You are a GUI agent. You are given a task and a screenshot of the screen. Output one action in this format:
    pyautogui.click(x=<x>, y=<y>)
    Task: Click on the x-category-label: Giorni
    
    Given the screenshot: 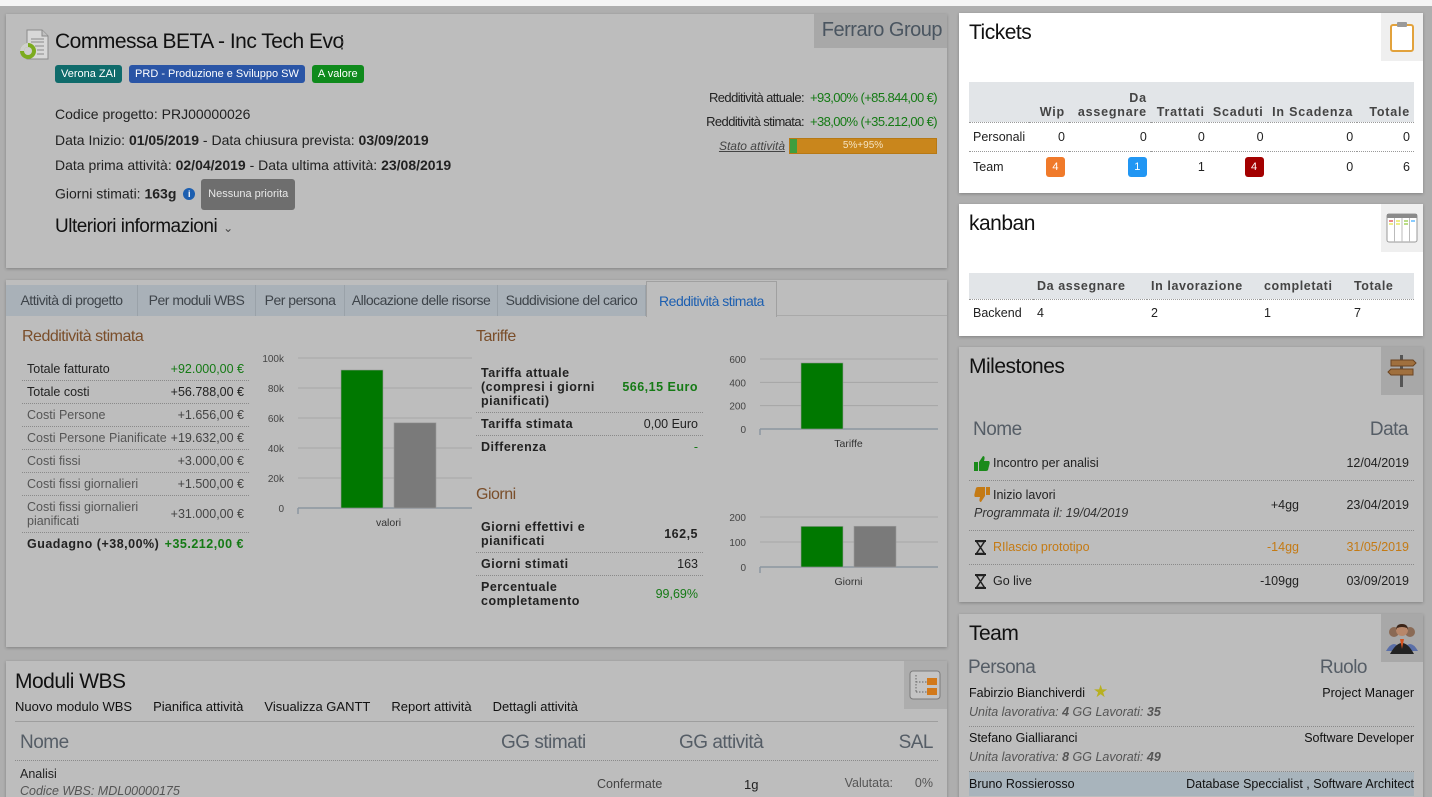 What is the action you would take?
    pyautogui.click(x=848, y=582)
    